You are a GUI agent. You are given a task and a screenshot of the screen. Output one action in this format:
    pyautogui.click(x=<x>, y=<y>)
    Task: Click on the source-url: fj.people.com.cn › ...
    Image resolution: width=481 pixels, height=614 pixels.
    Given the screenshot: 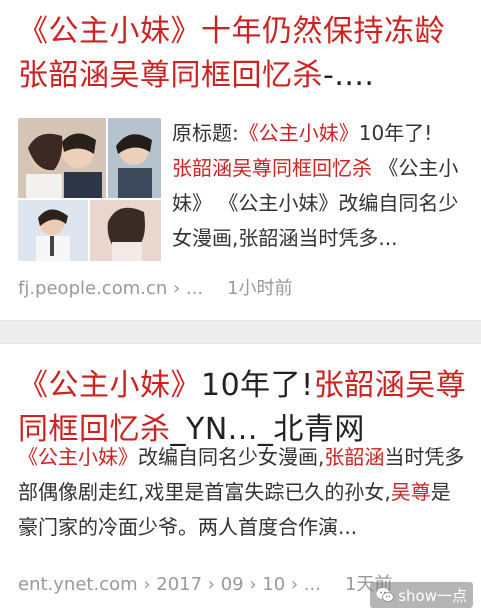 What is the action you would take?
    pyautogui.click(x=110, y=288)
    